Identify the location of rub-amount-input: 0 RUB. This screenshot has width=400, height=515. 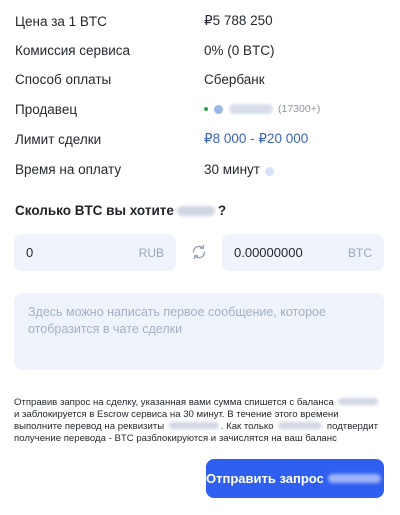
(95, 252).